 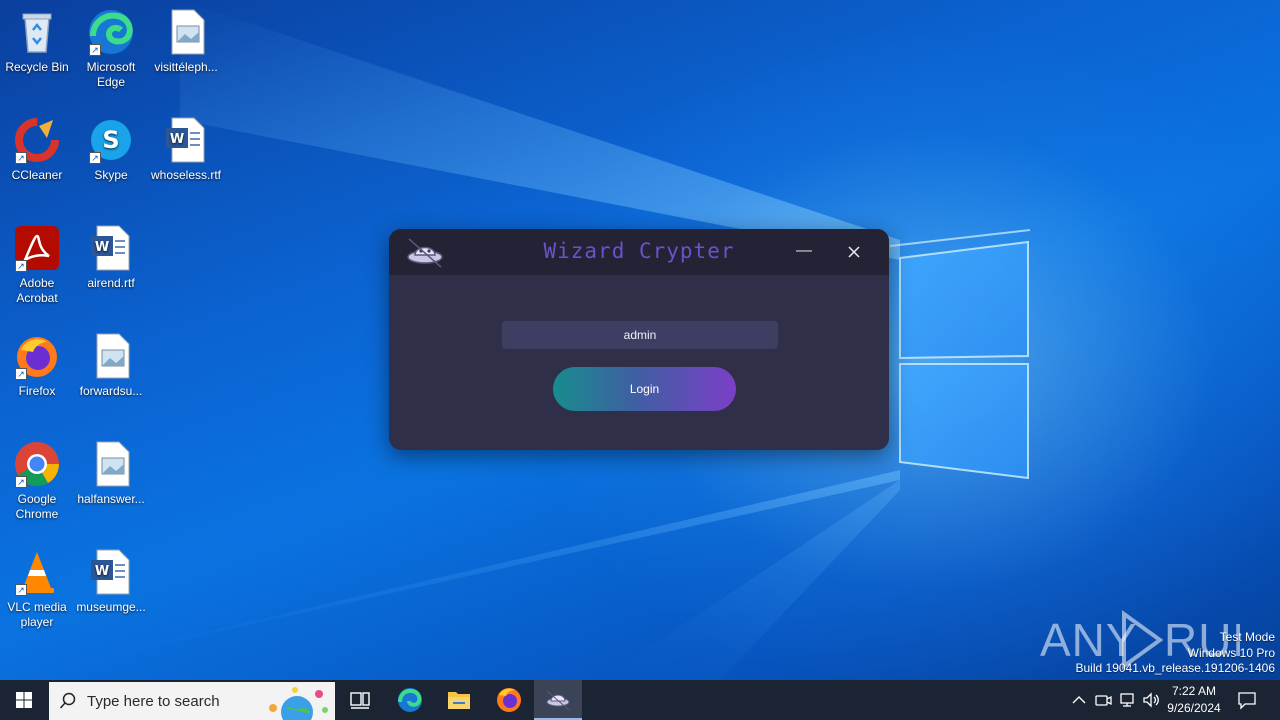 I want to click on chrome-icon: ↗, so click(x=37, y=464).